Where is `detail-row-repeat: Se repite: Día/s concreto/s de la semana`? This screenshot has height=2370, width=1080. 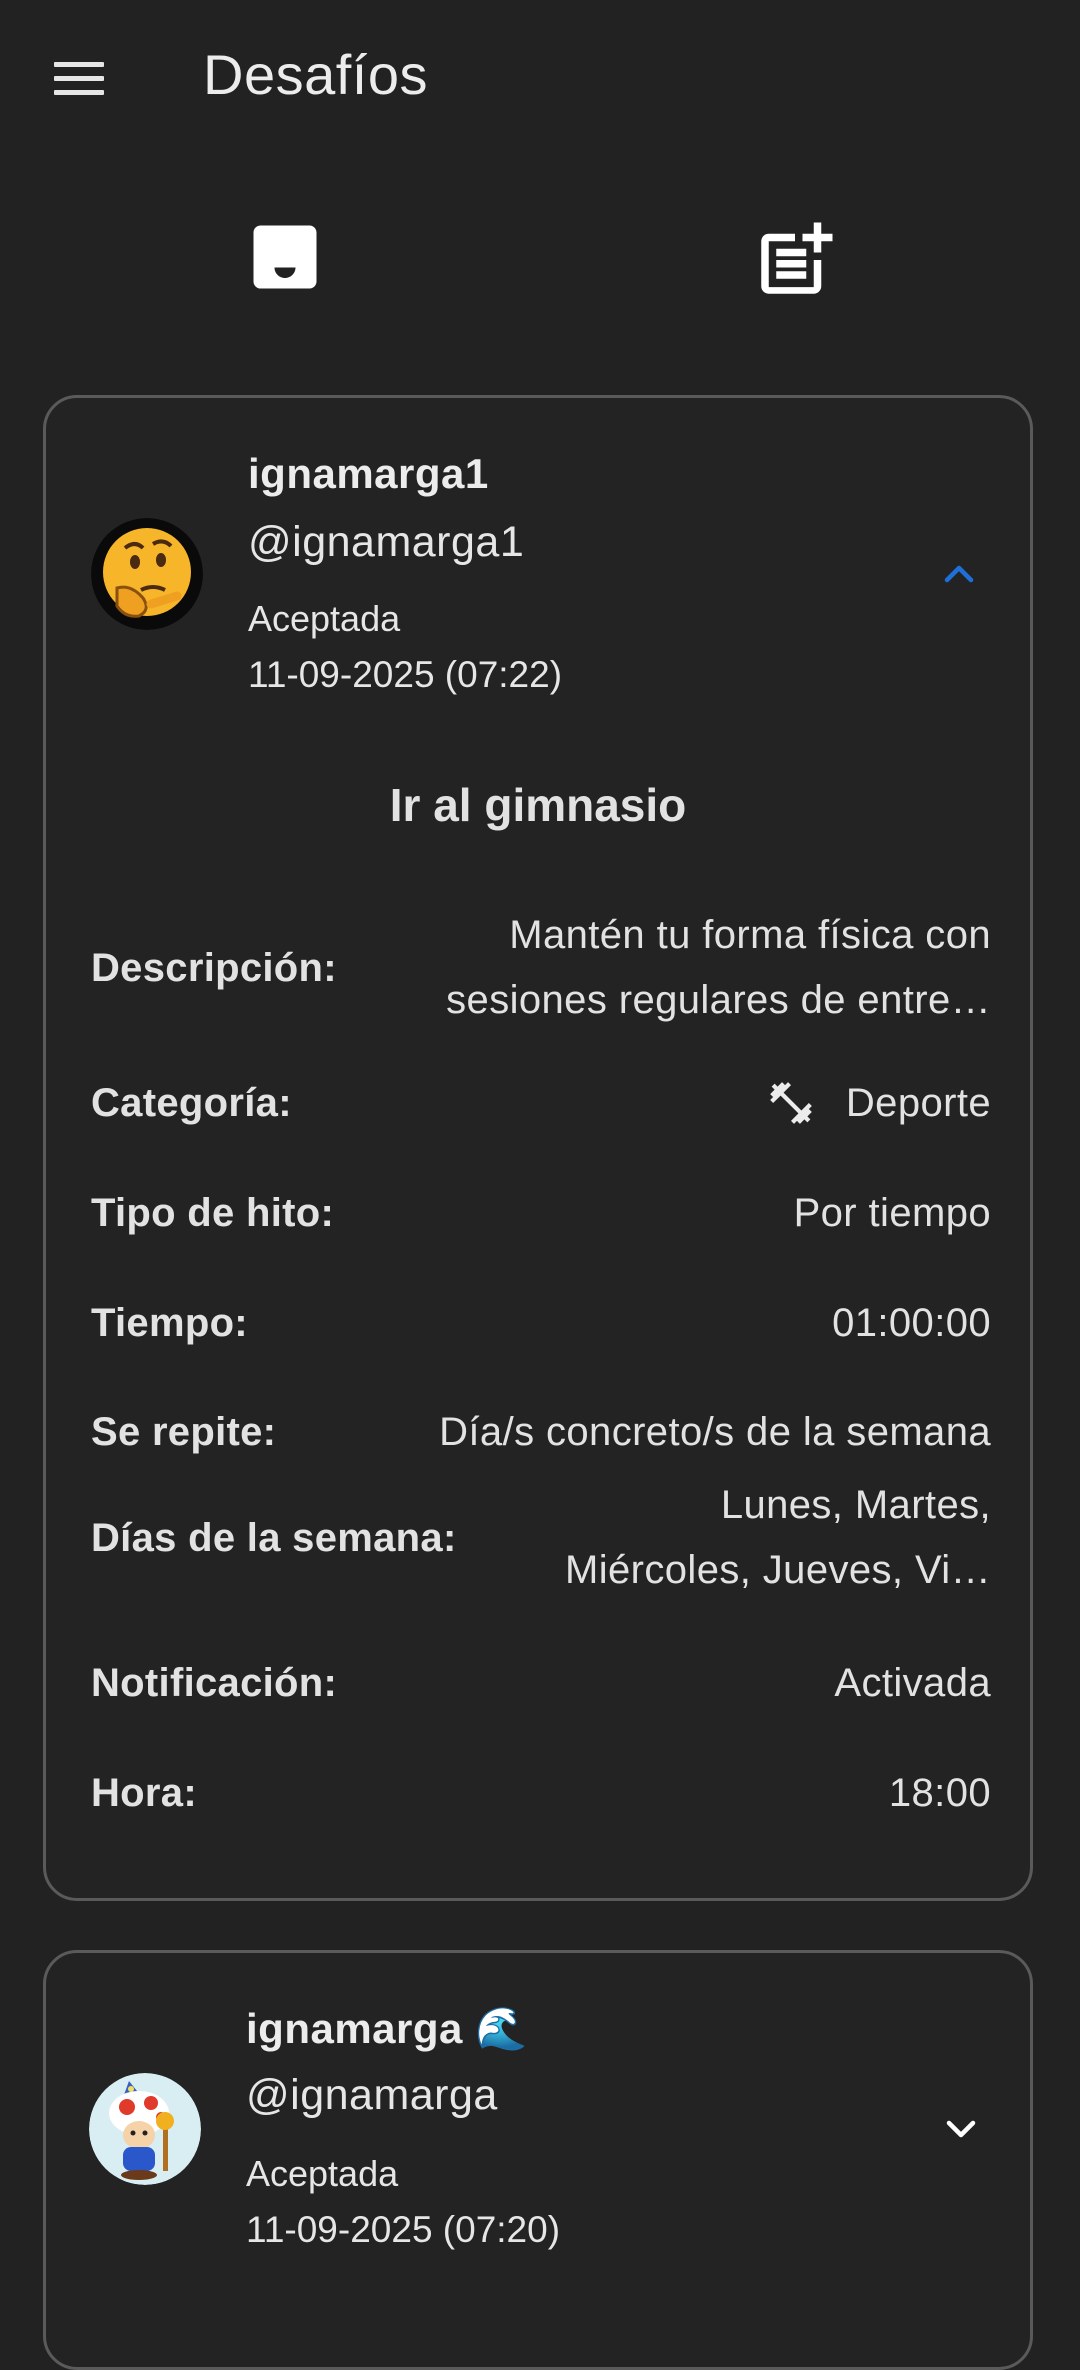
detail-row-repeat: Se repite: Día/s concreto/s de la semana is located at coordinates (541, 1432).